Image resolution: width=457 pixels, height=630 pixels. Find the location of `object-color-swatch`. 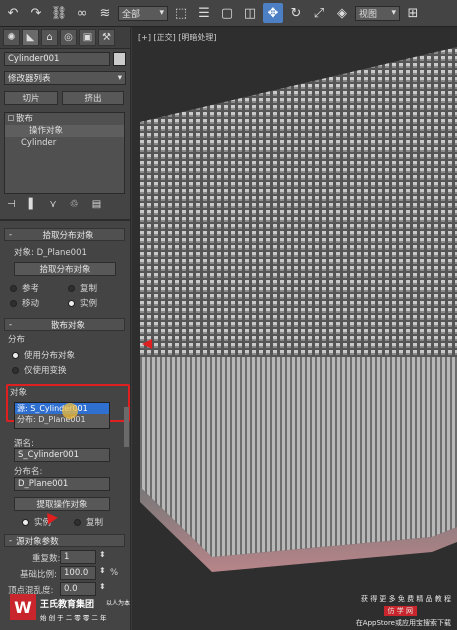

object-color-swatch is located at coordinates (119, 59).